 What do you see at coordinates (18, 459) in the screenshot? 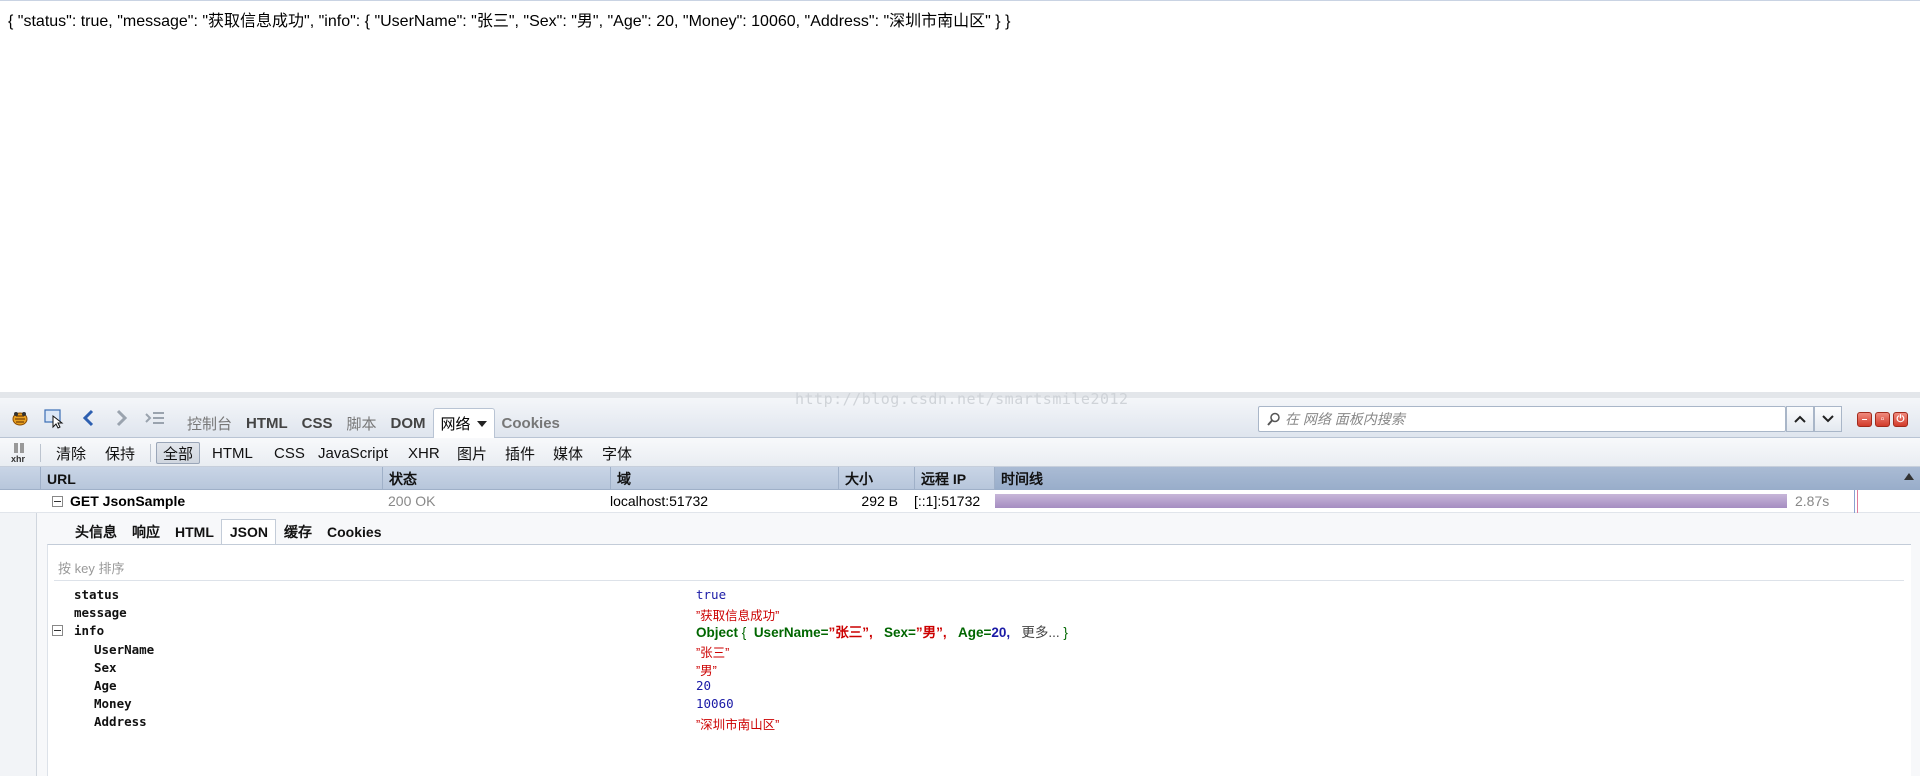
I see `xhr-label: xhr` at bounding box center [18, 459].